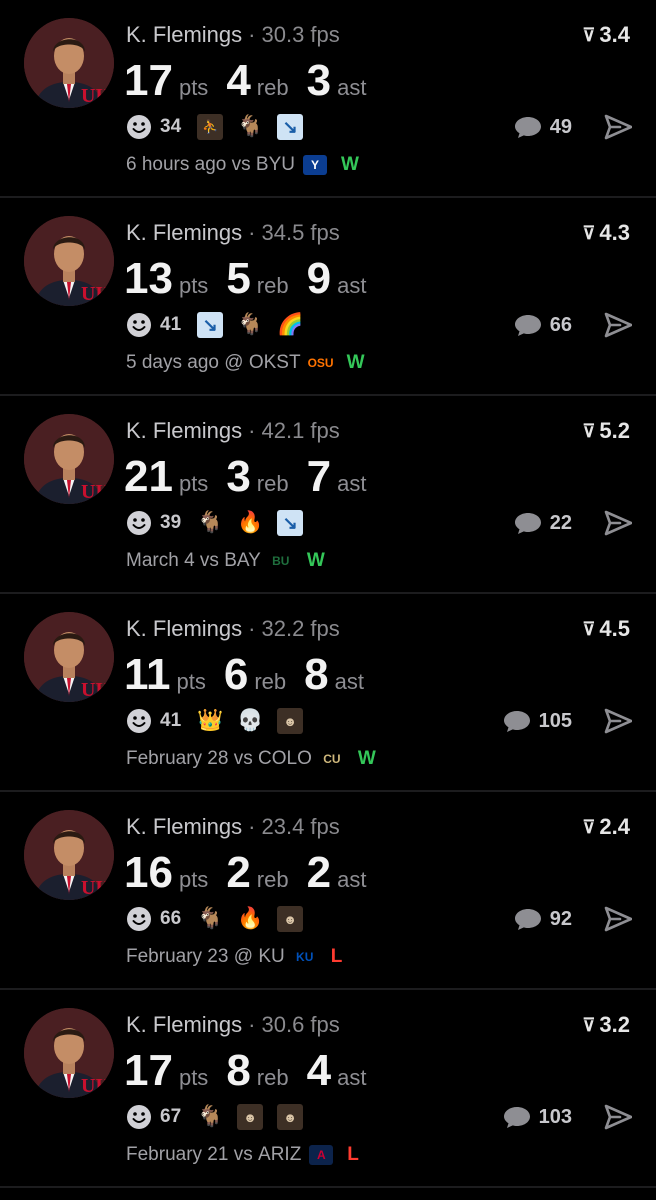  I want to click on reactions-bar: 67 🐐 ☻ ☻, so click(221, 1117).